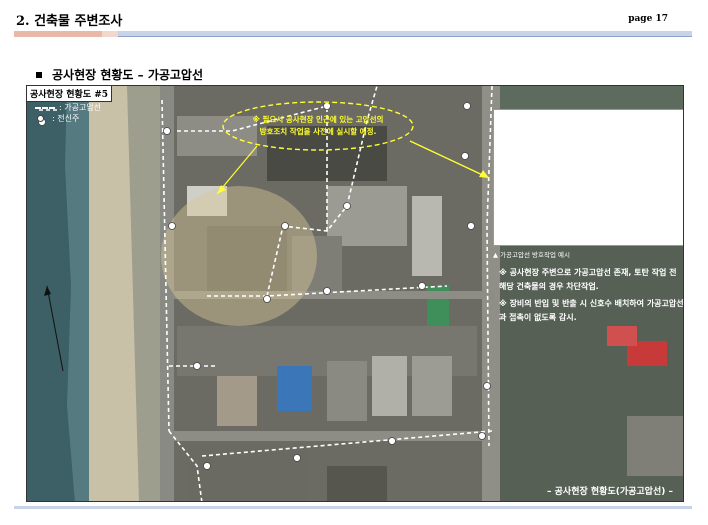 Image resolution: width=708 pixels, height=525 pixels. Describe the element at coordinates (610, 492) in the screenshot. I see `map-caption: – 공사현장 현황도(가공고압선) –` at that location.